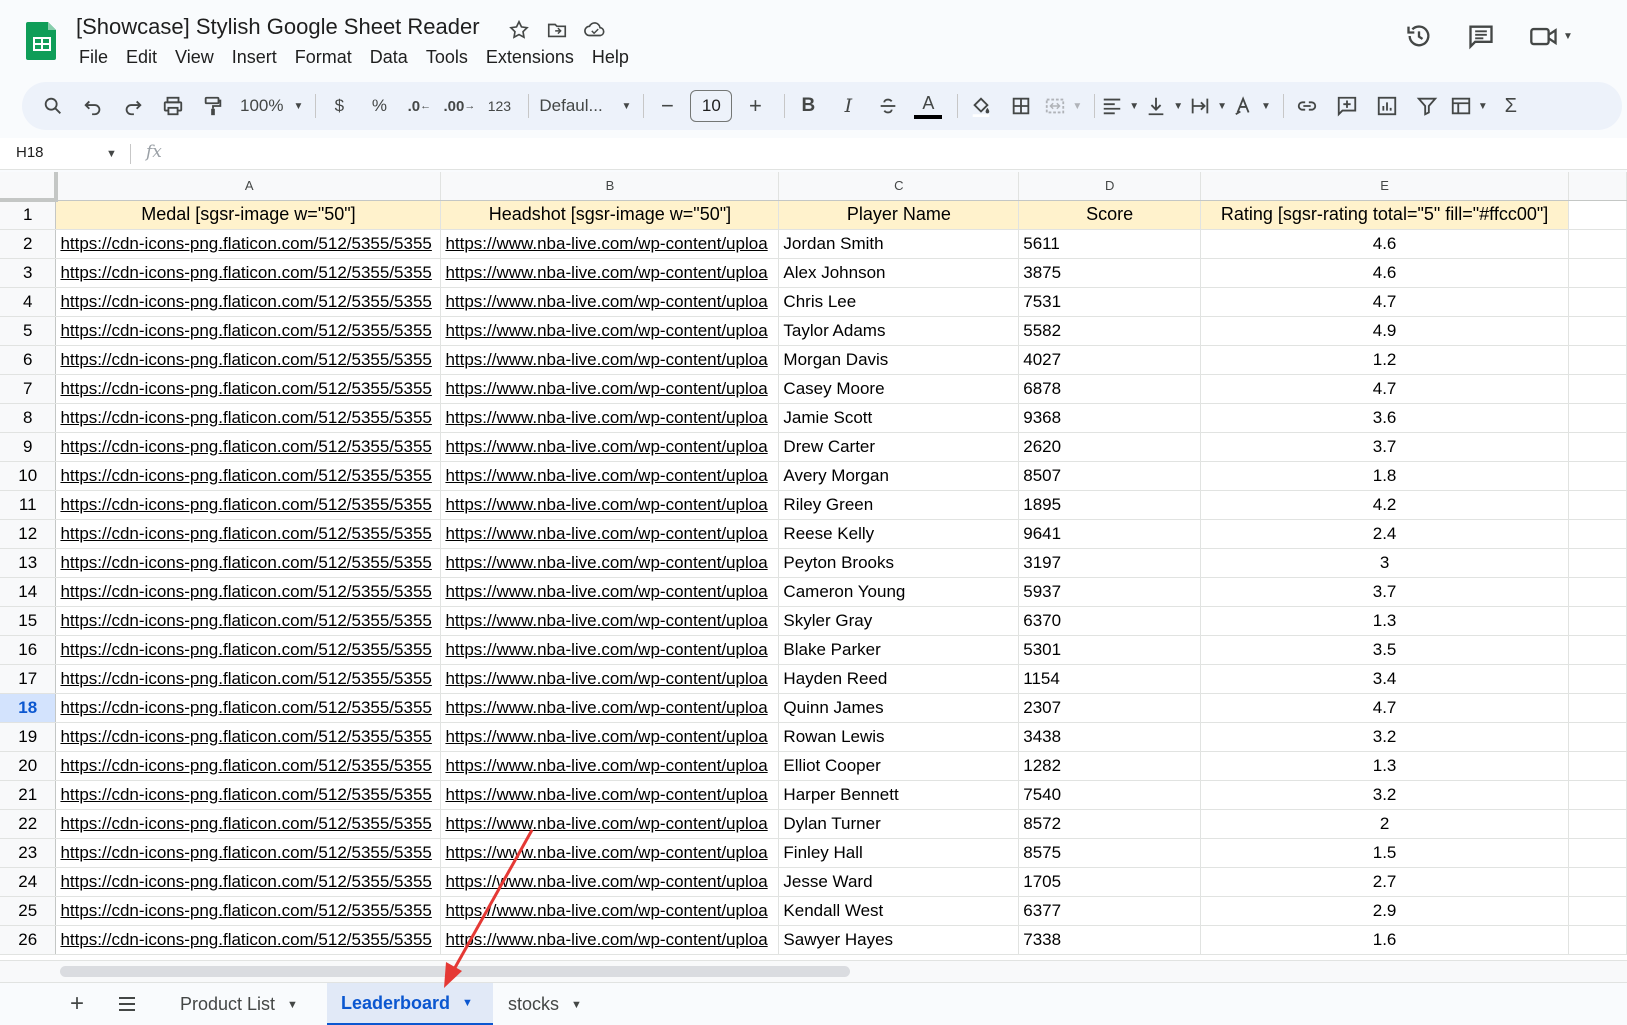 This screenshot has width=1627, height=1025. What do you see at coordinates (1110, 302) in the screenshot?
I see `score-cell: 7531` at bounding box center [1110, 302].